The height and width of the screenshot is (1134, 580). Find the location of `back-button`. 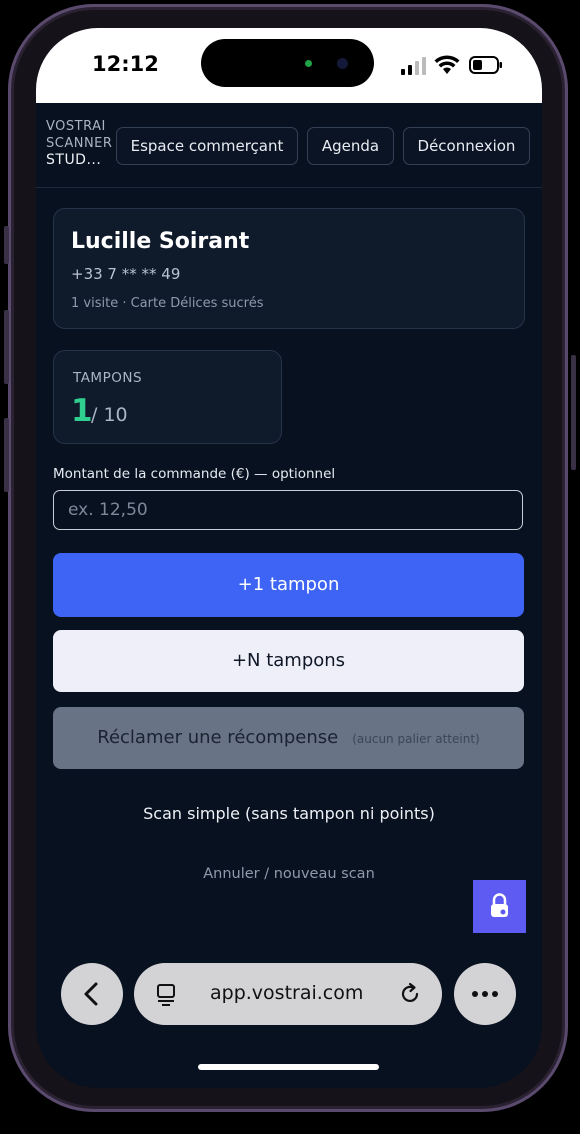

back-button is located at coordinates (92, 994).